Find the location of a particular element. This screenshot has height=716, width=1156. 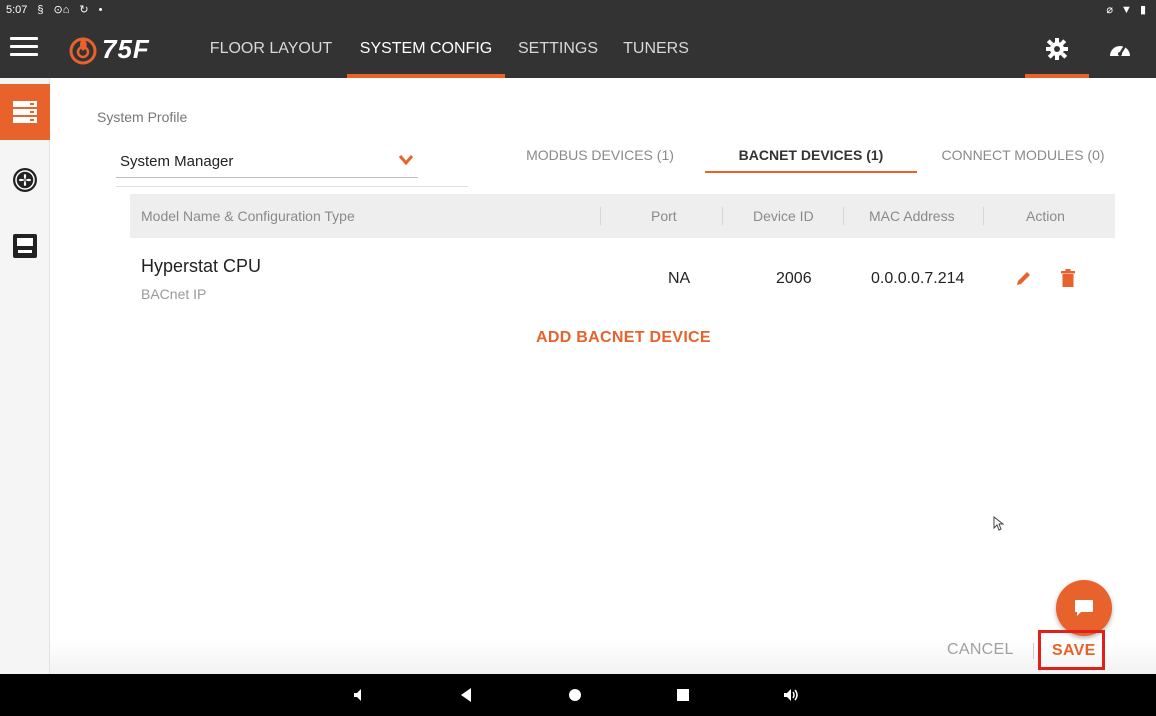

system-profile-label: System Profile is located at coordinates (142, 117).